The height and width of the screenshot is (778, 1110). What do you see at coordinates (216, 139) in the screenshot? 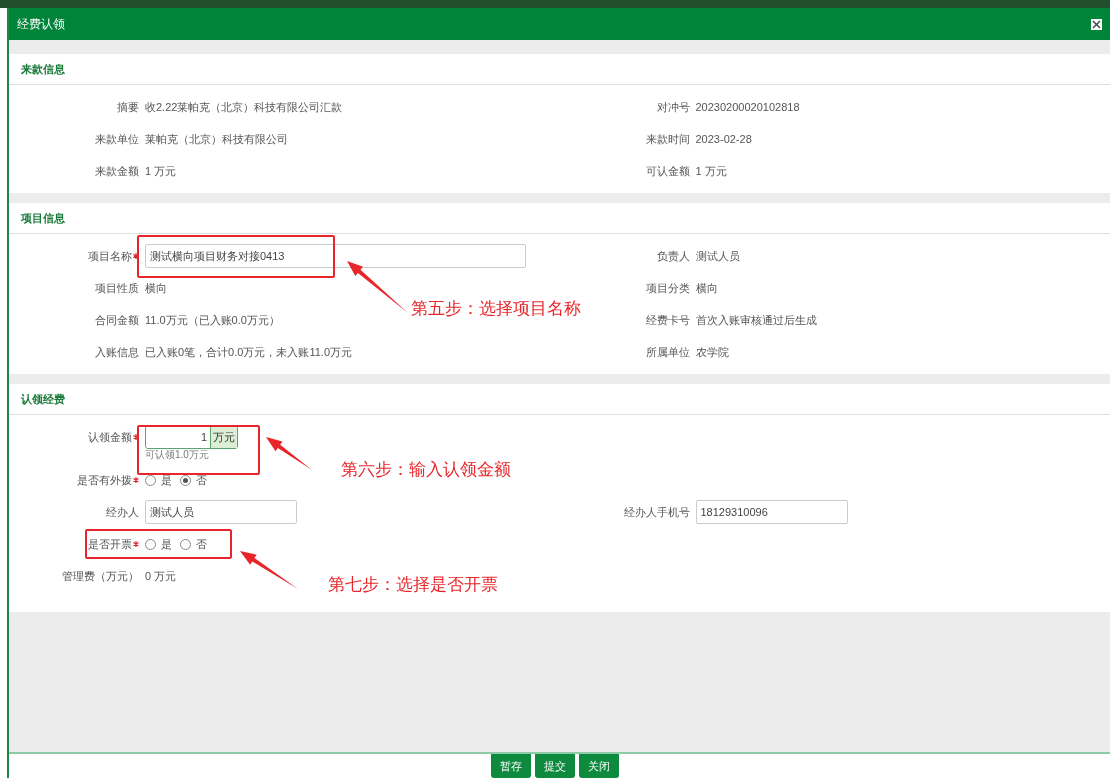
I see `field-value: 莱帕克（北京）科技有限公司` at bounding box center [216, 139].